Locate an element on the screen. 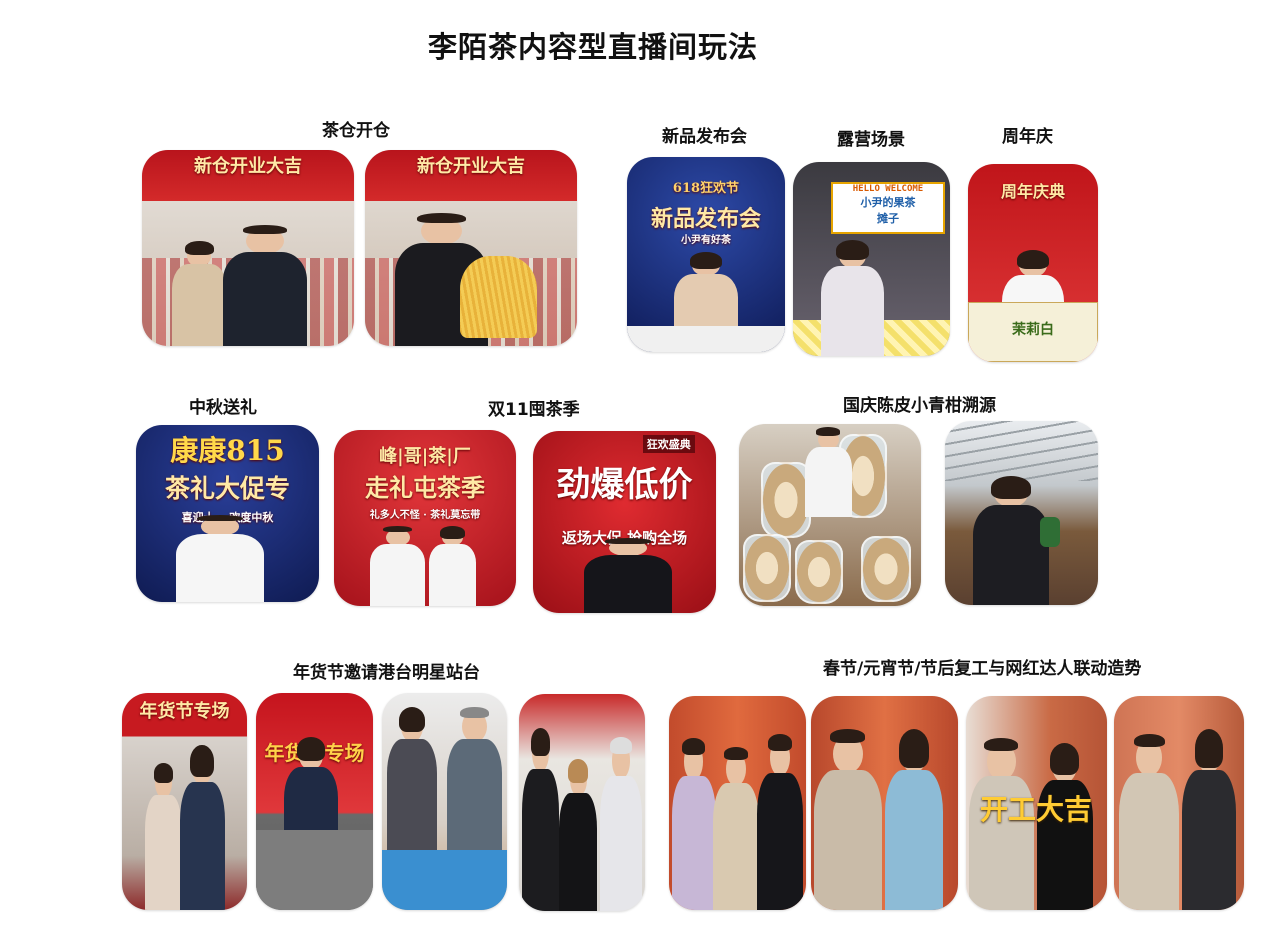 Image resolution: width=1280 pixels, height=937 pixels. newyear-banner-text: 年货节专场 is located at coordinates (184, 711).